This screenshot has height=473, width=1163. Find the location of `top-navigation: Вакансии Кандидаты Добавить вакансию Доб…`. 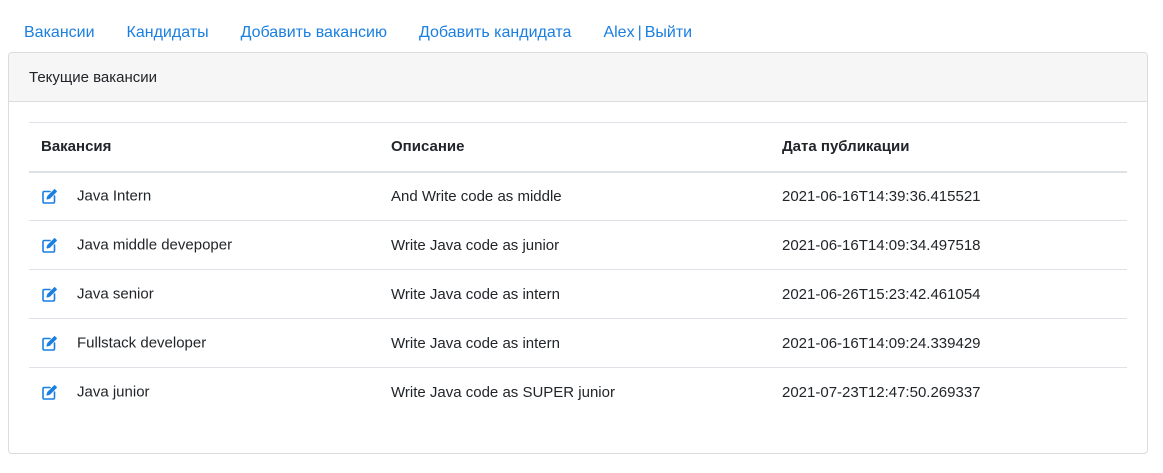

top-navigation: Вакансии Кандидаты Добавить вакансию Доб… is located at coordinates (358, 33).